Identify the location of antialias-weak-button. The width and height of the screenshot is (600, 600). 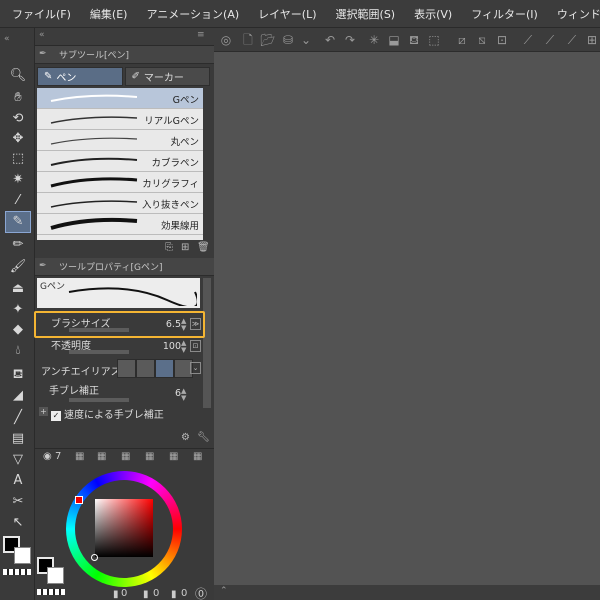
(145, 368).